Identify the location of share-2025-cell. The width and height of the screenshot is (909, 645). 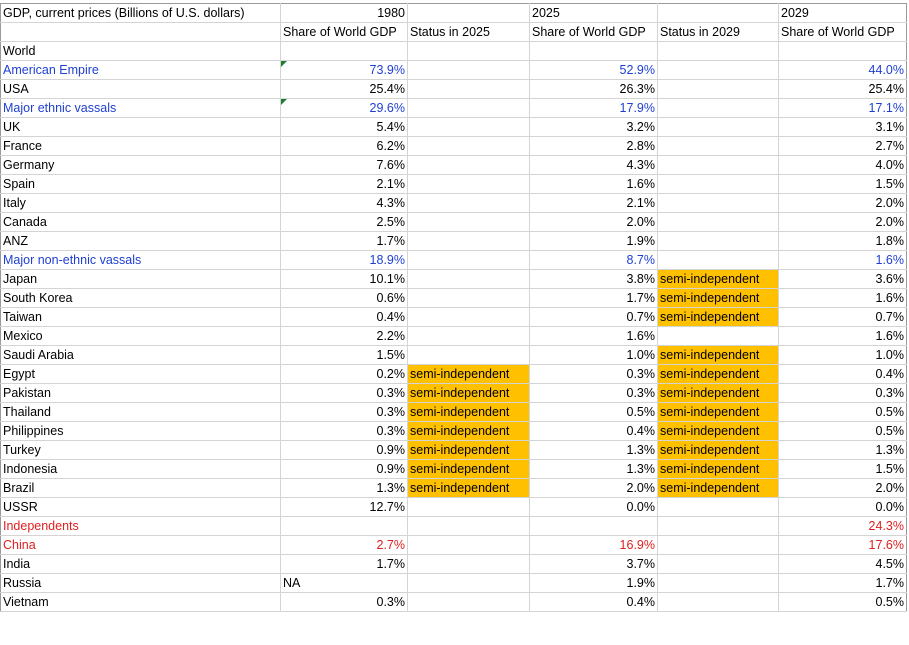
(593, 51).